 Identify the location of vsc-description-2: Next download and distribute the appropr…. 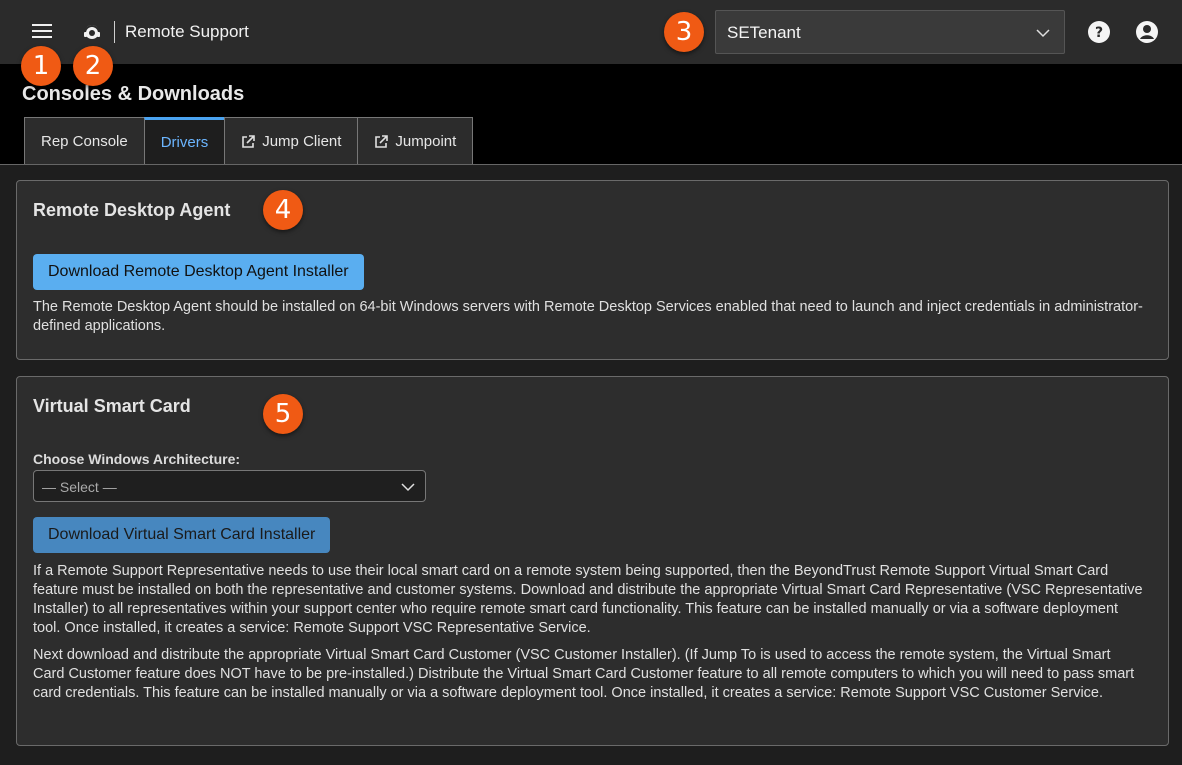
(584, 674).